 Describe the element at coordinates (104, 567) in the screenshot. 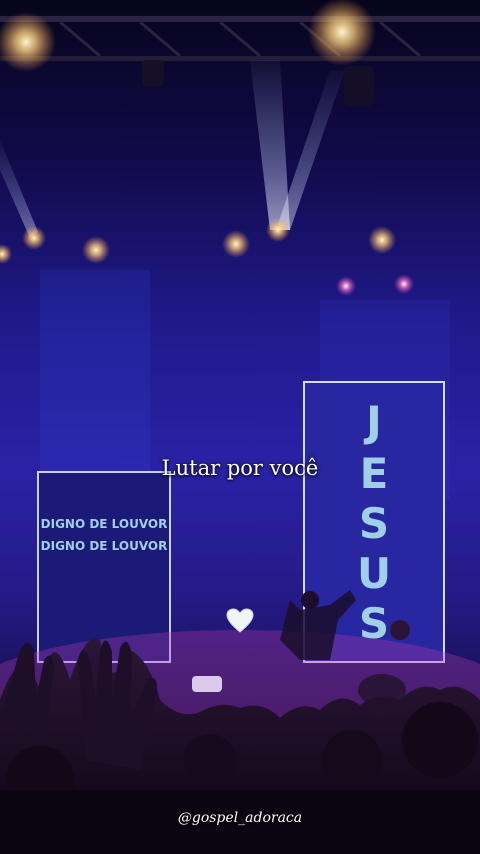

I see `left-banner: DIGNO DE LOUVOR DIGNO DE LOUVOR` at that location.